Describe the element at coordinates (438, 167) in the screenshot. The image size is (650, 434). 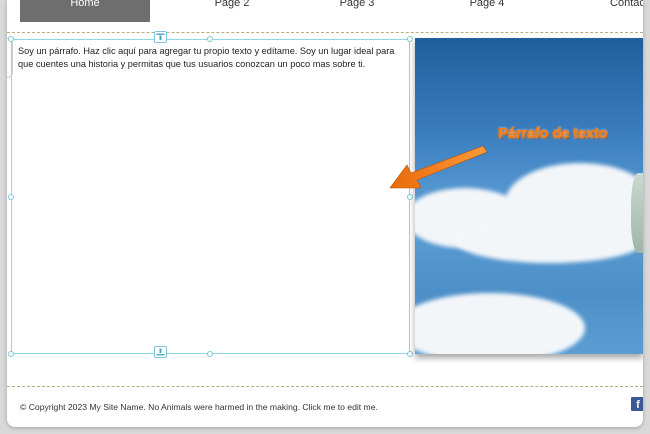
I see `arrow-icon` at that location.